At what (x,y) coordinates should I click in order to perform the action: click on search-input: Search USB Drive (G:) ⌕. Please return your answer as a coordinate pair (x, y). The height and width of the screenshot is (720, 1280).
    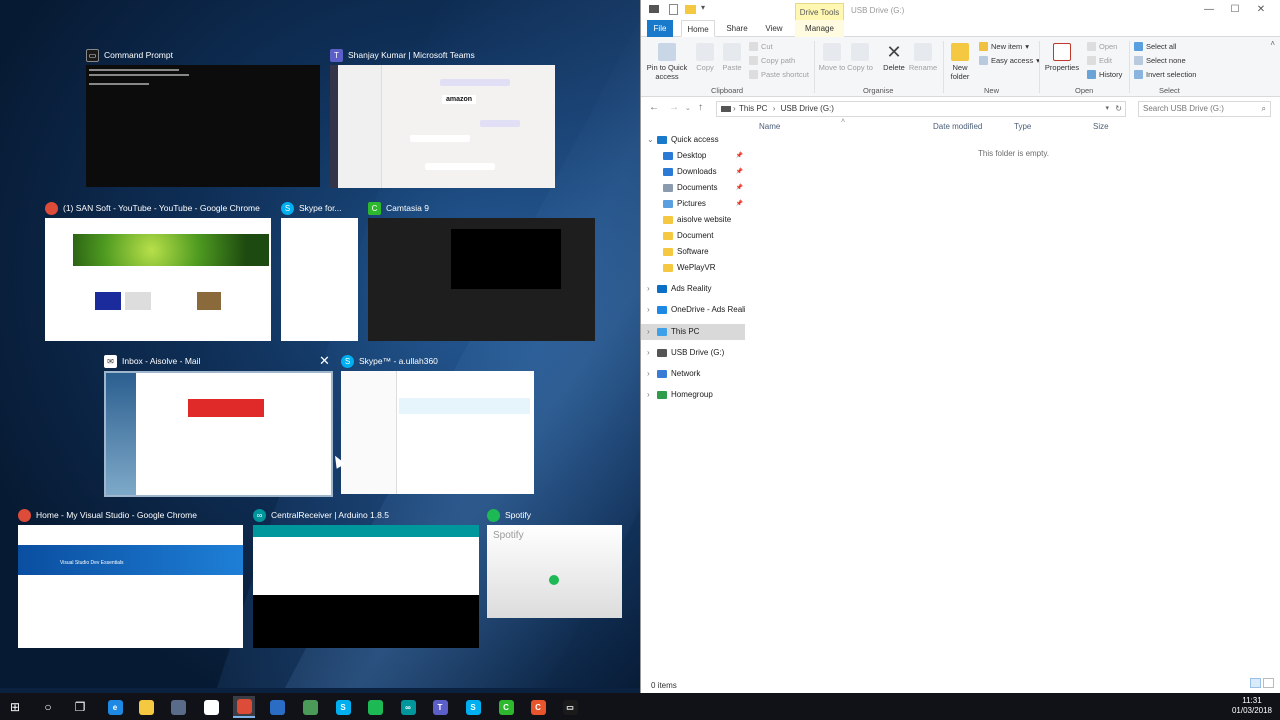
    Looking at the image, I should click on (1204, 109).